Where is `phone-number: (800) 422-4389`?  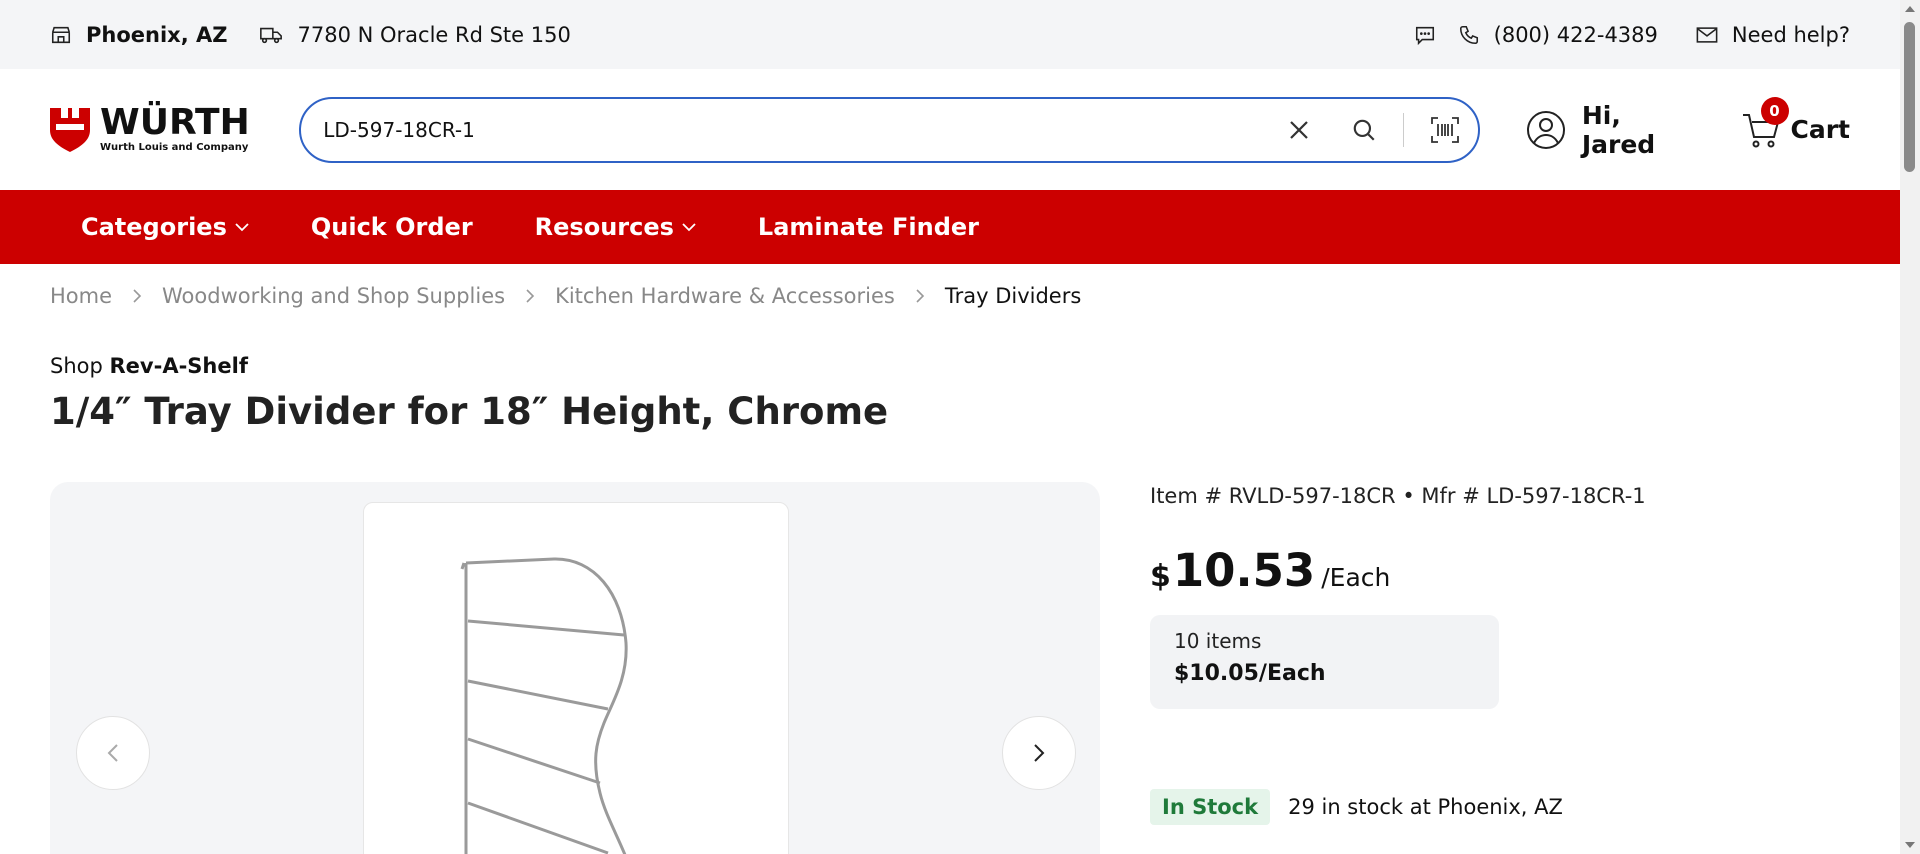 phone-number: (800) 422-4389 is located at coordinates (1576, 35).